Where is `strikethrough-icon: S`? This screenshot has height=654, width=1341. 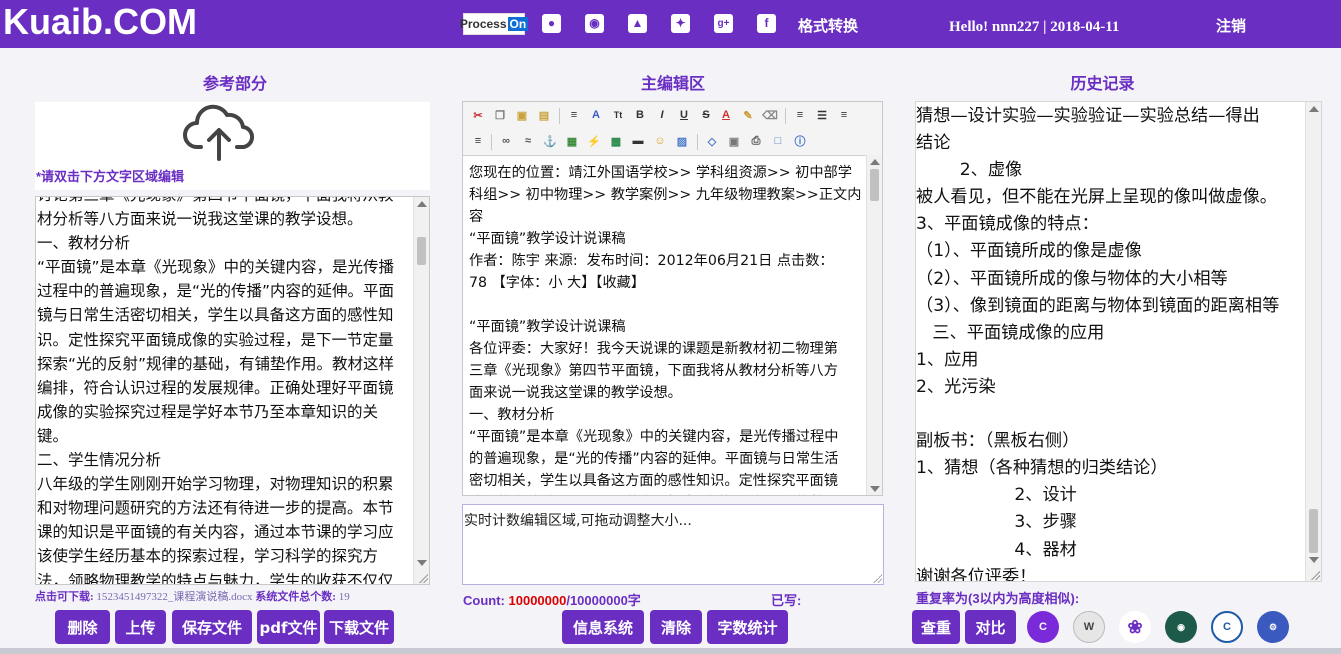 strikethrough-icon: S is located at coordinates (706, 115).